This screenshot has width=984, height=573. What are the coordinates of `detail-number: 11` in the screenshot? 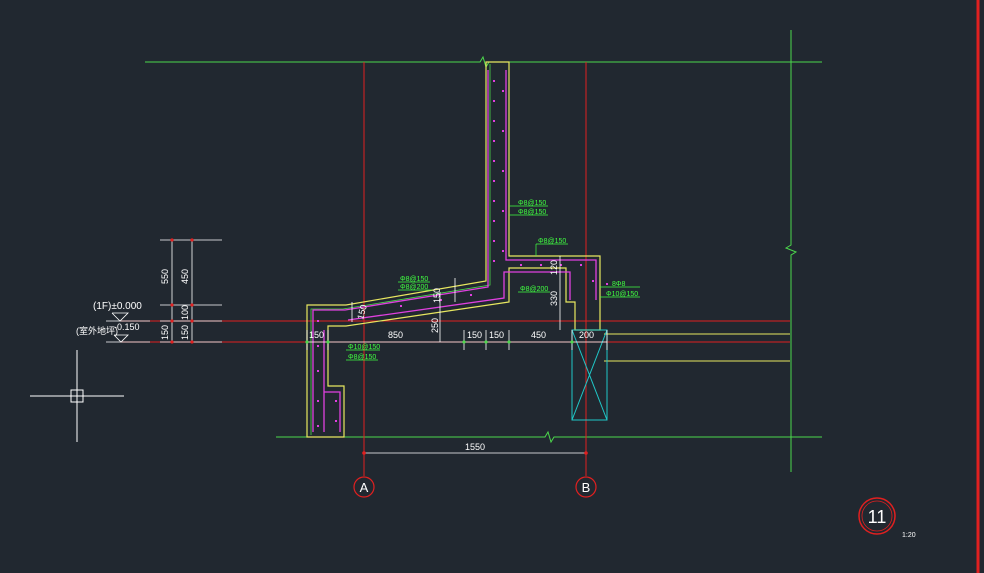 It's located at (877, 517).